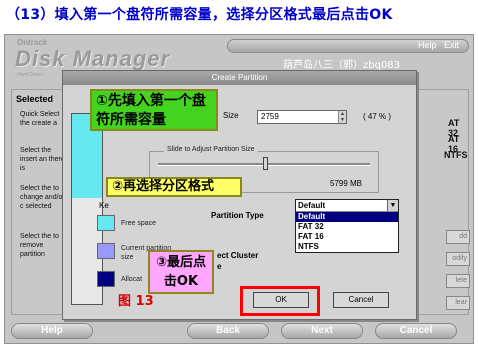  I want to click on exit-link: Exit, so click(451, 45).